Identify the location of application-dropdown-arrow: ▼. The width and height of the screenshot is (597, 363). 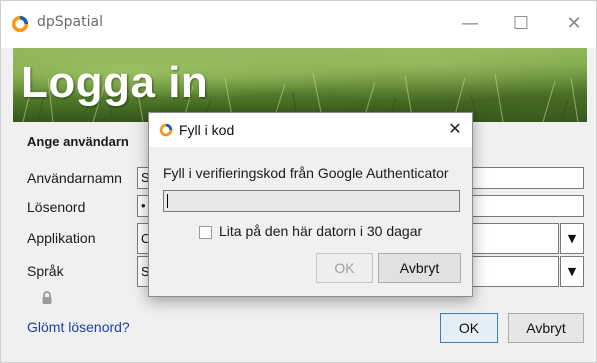
(572, 238).